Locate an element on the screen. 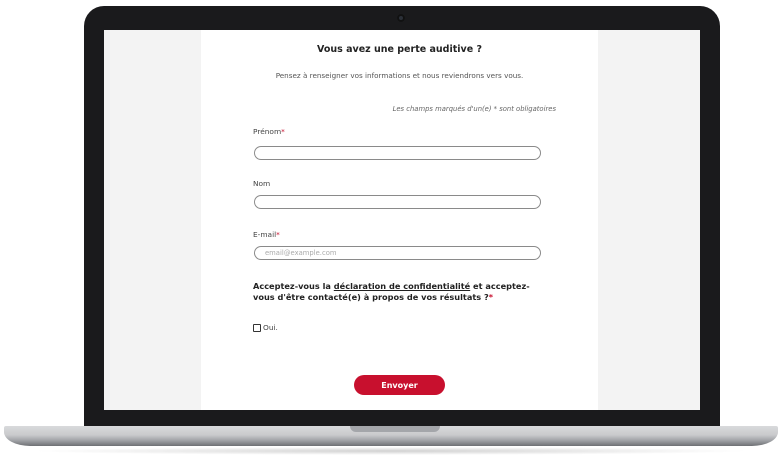 This screenshot has width=782, height=474. first-name-label-text: Prénom is located at coordinates (267, 131).